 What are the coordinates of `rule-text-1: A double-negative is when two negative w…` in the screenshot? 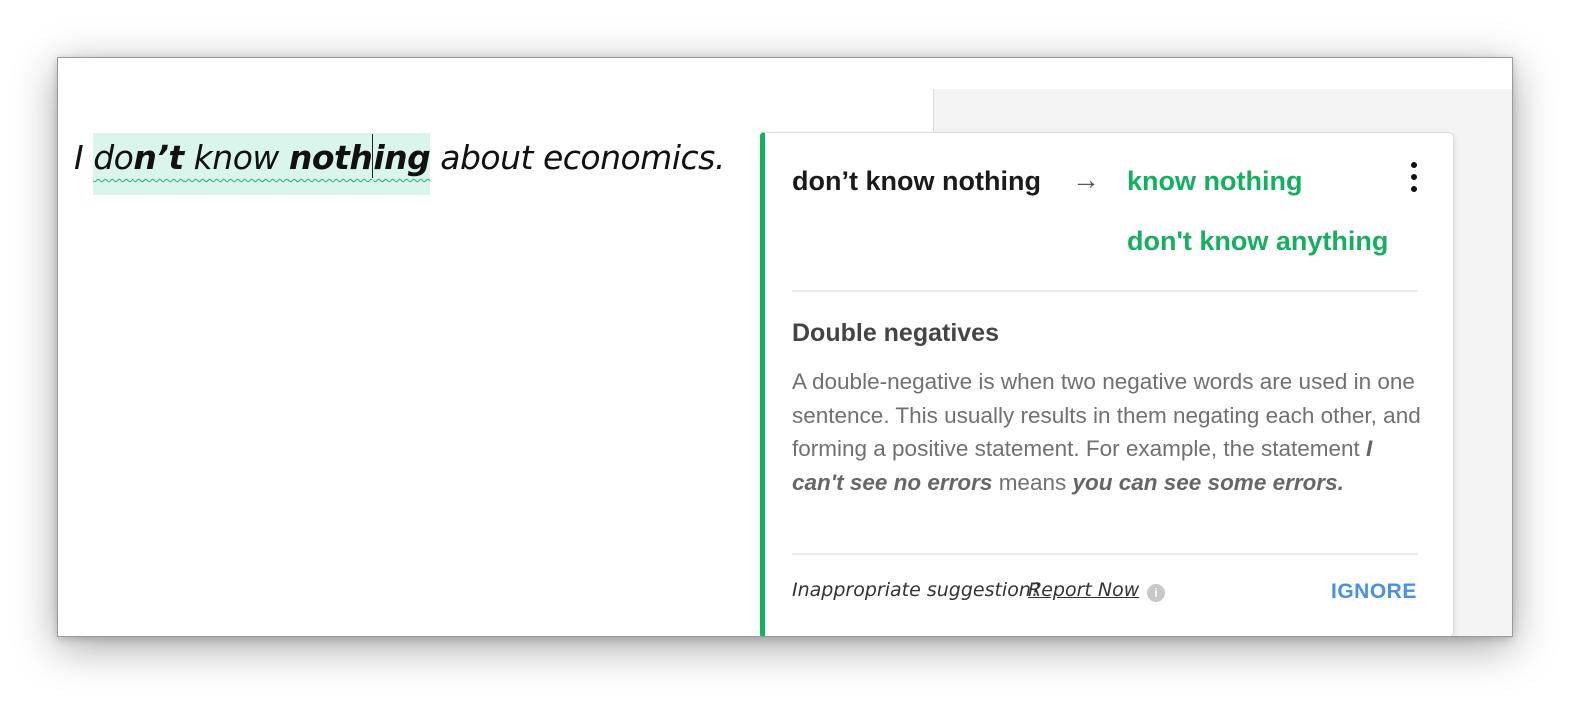 It's located at (1106, 415).